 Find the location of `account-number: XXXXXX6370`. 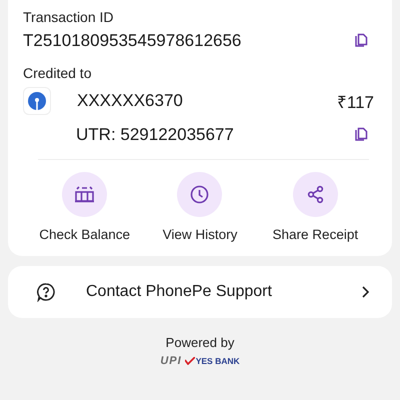

account-number: XXXXXX6370 is located at coordinates (130, 101).